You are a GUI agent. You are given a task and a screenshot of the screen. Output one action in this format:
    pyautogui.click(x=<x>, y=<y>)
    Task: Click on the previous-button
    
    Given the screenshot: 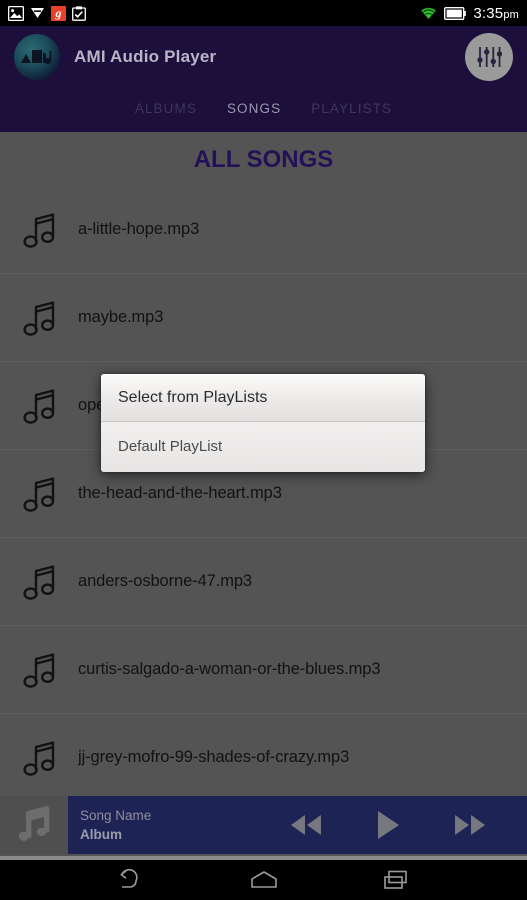 What is the action you would take?
    pyautogui.click(x=306, y=825)
    